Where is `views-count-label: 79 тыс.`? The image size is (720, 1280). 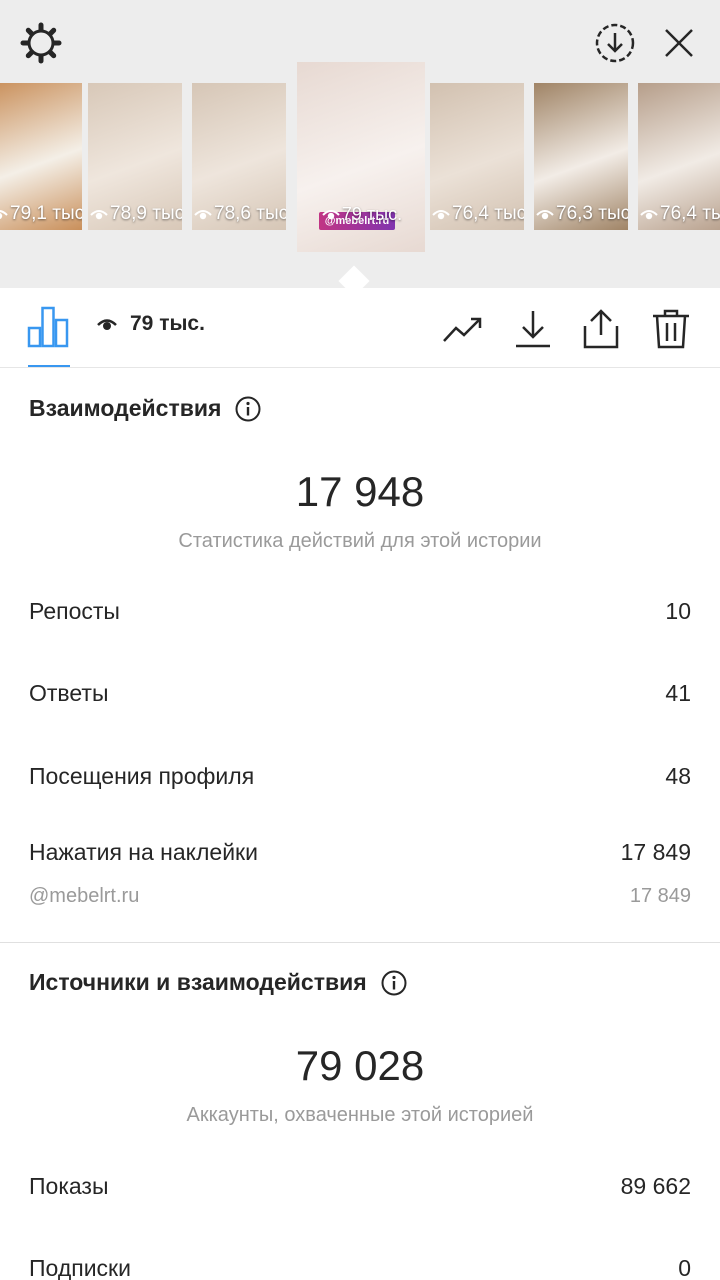 views-count-label: 79 тыс. is located at coordinates (167, 323).